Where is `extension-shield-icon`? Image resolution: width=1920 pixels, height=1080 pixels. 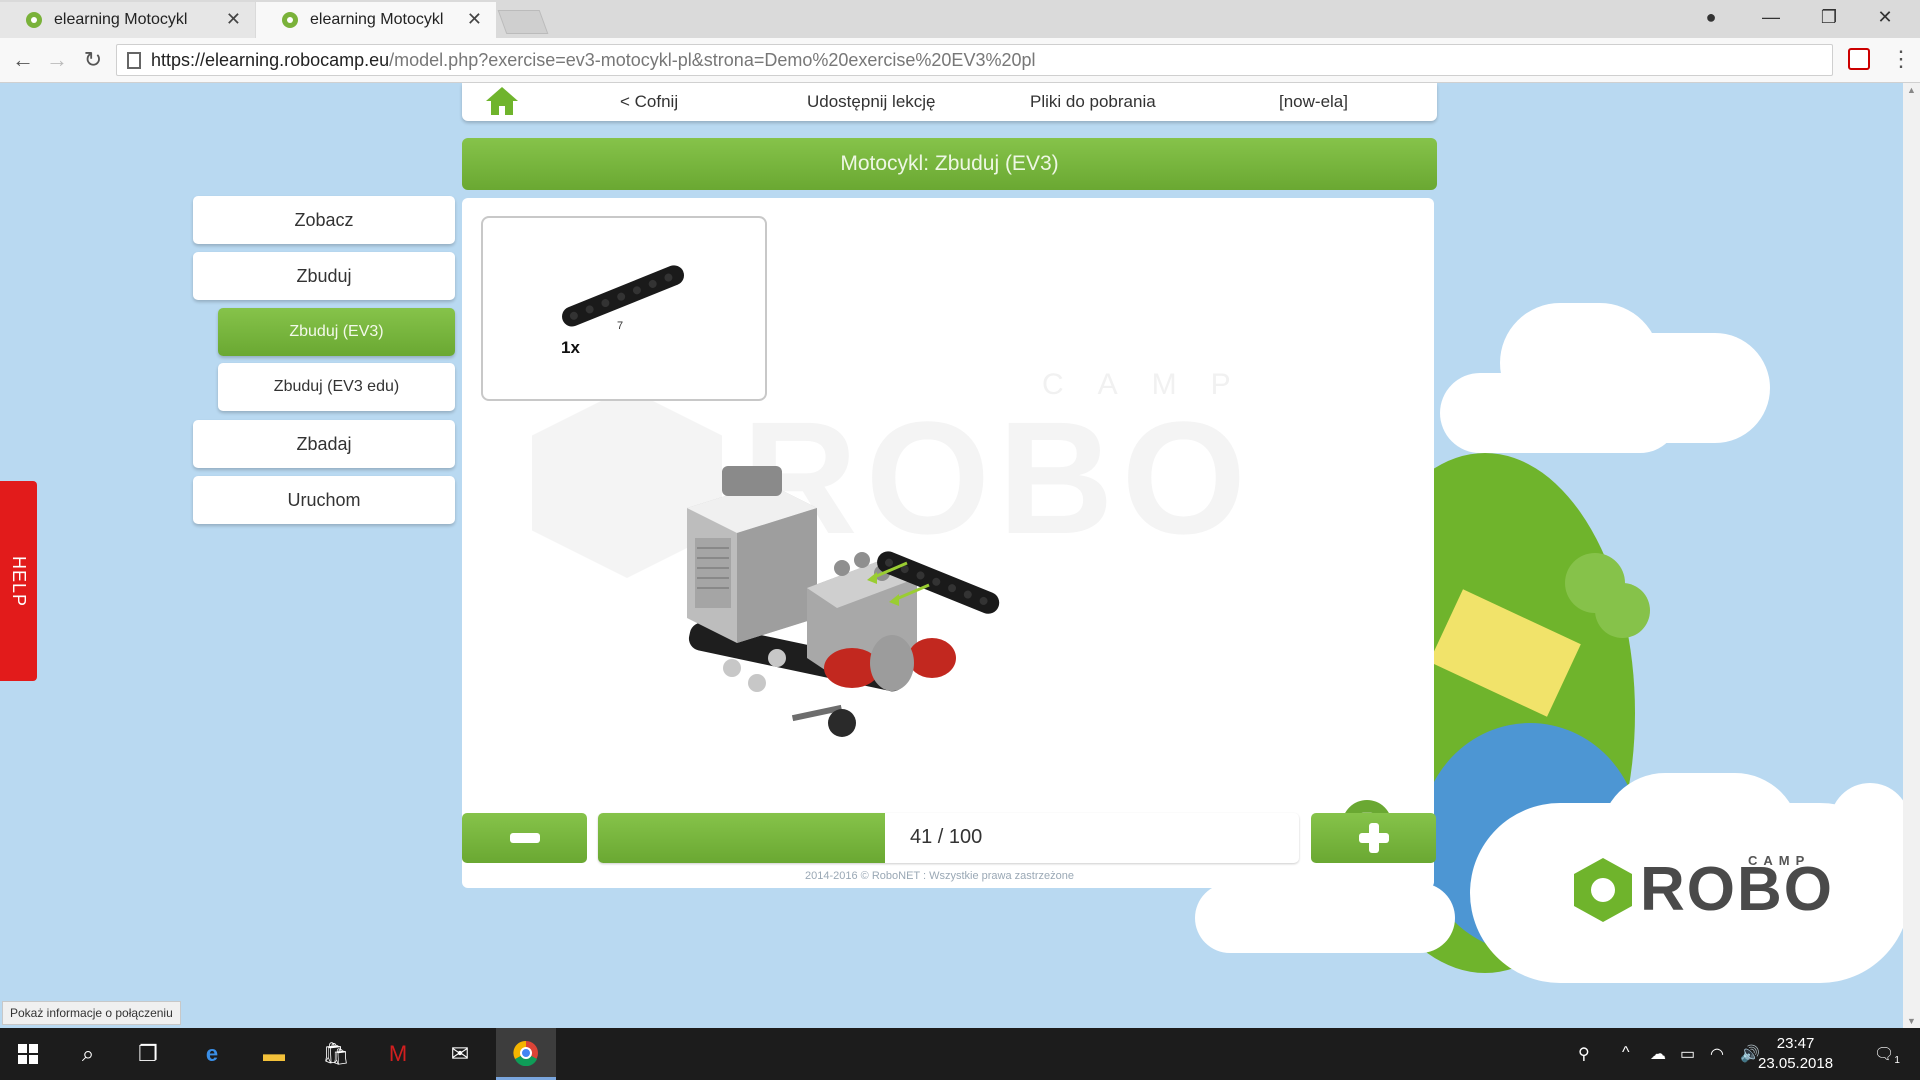
extension-shield-icon is located at coordinates (1859, 59).